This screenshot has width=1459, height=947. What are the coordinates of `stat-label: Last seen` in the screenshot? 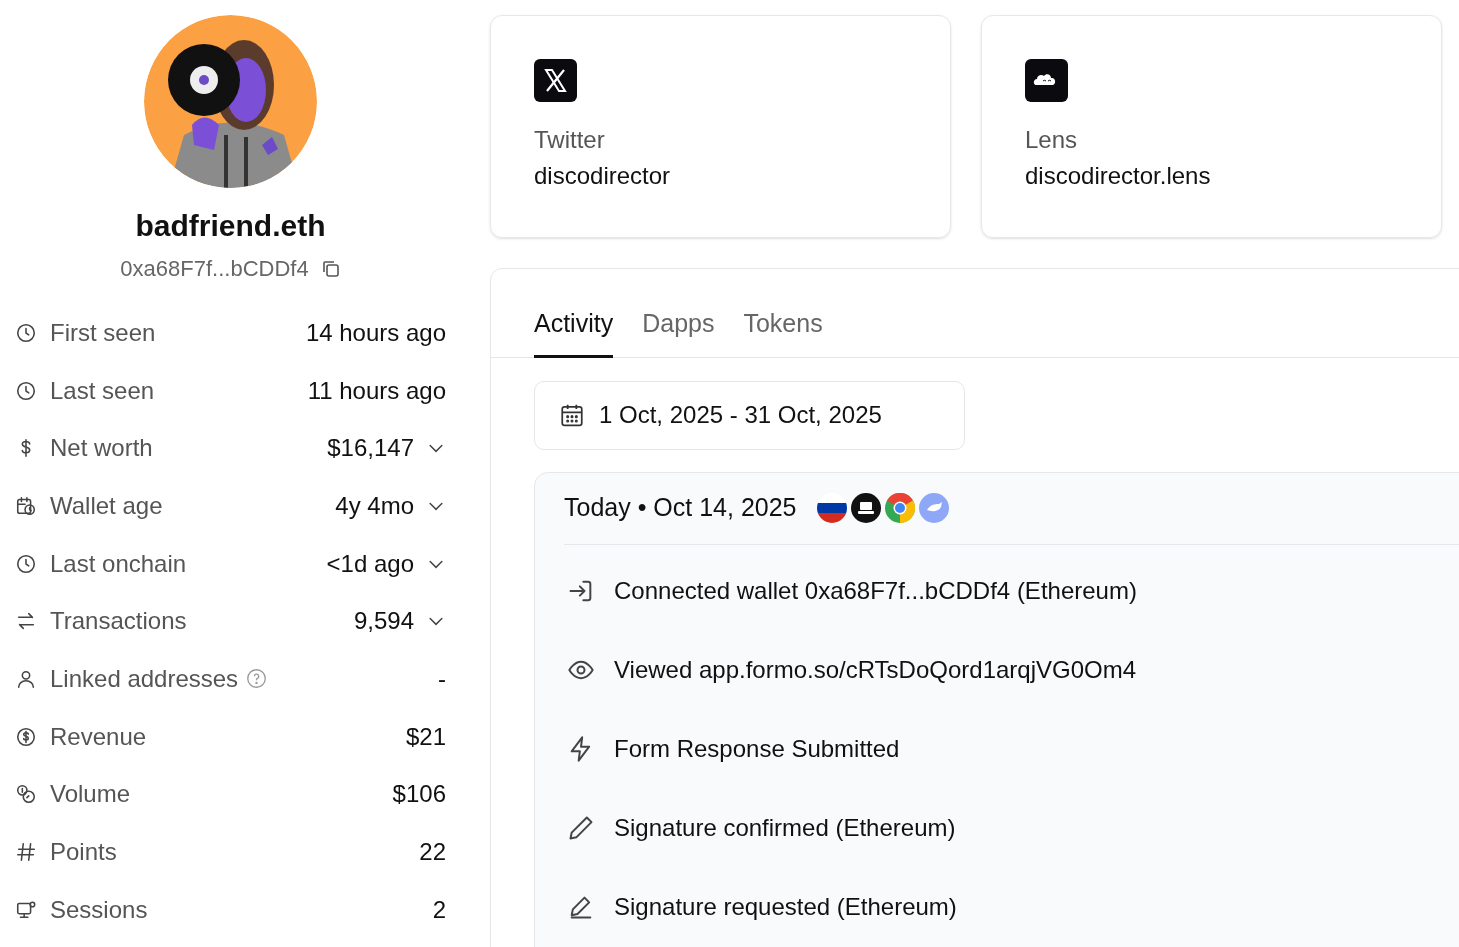 It's located at (102, 390).